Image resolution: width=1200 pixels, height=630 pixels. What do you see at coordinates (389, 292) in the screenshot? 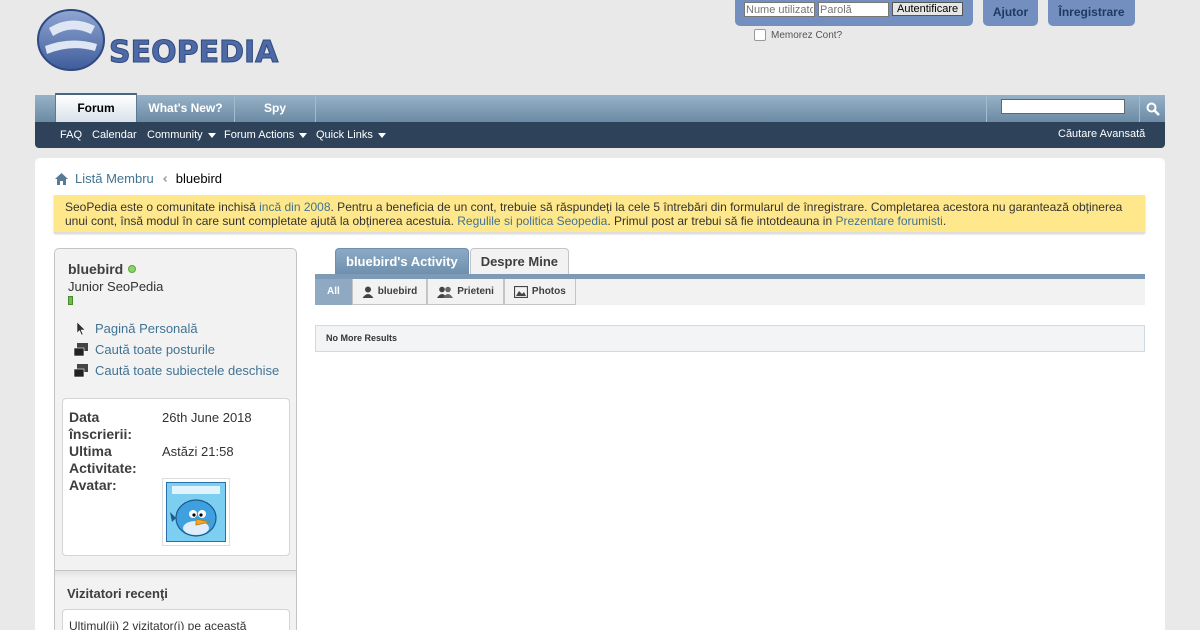
I see `filter-user: bluebird` at bounding box center [389, 292].